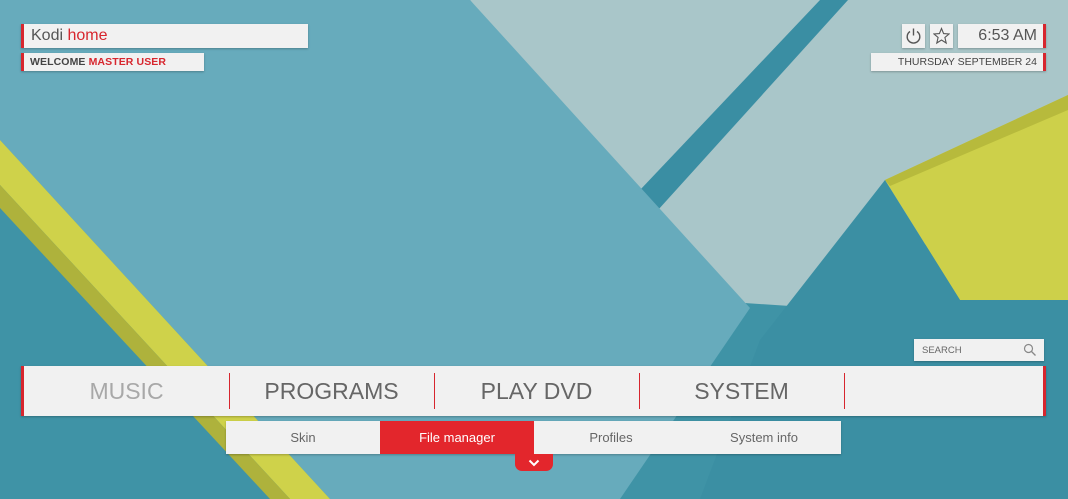  What do you see at coordinates (126, 391) in the screenshot?
I see `menu-item-music: MUSIC` at bounding box center [126, 391].